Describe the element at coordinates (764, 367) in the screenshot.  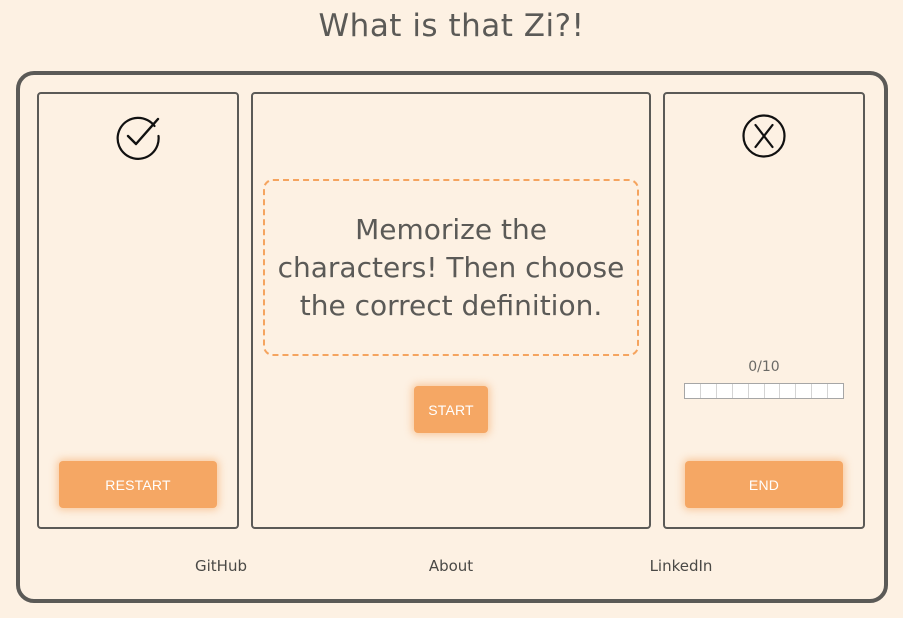
I see `score-counter: 0/10` at that location.